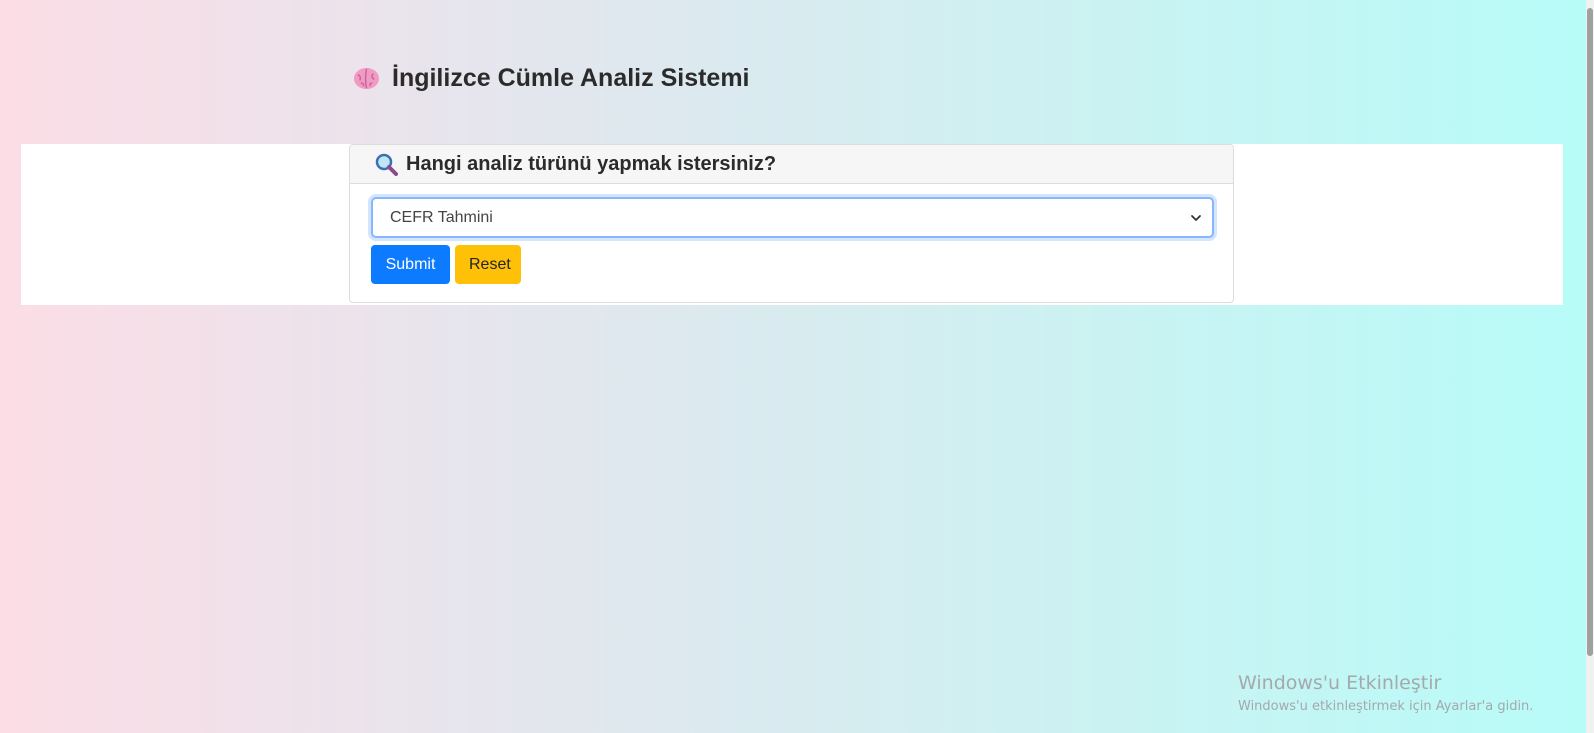 The image size is (1594, 733). What do you see at coordinates (366, 78) in the screenshot?
I see `brain-icon` at bounding box center [366, 78].